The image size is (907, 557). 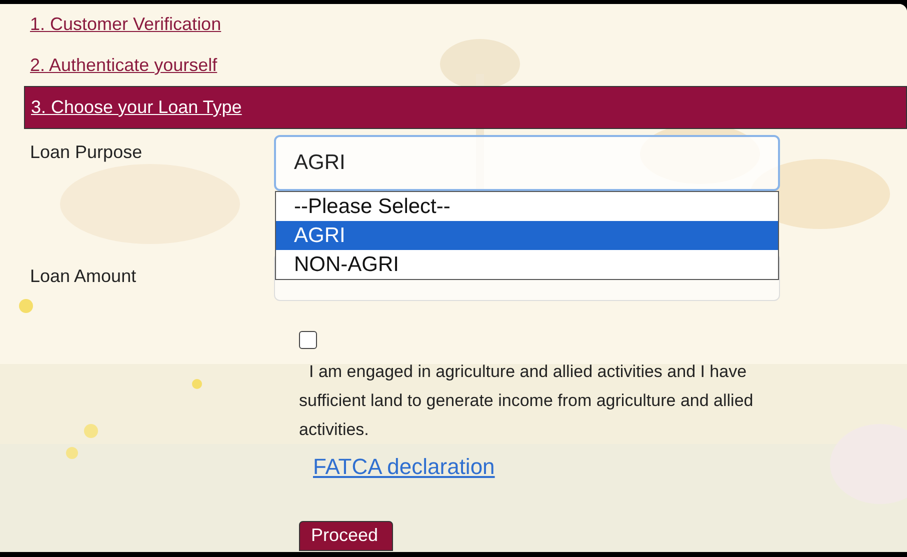 I want to click on field-label: Loan Purpose, so click(x=86, y=152).